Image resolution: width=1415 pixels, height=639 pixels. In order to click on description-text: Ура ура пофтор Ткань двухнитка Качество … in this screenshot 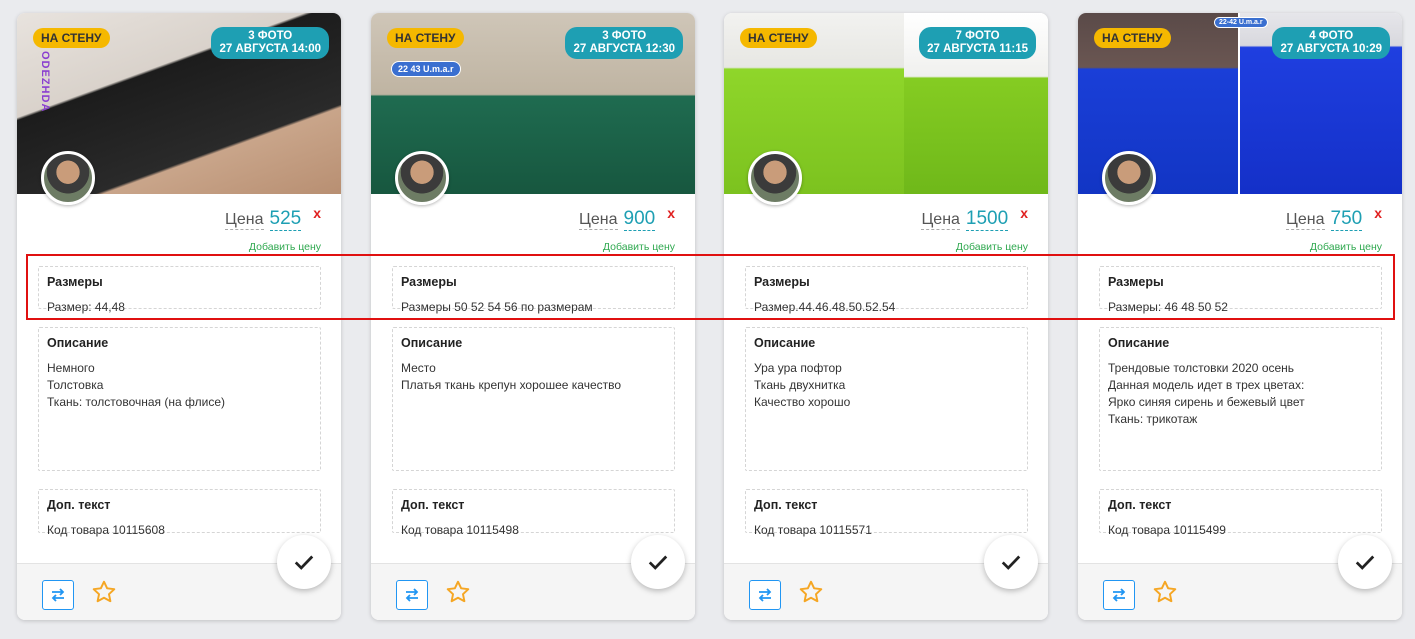, I will do `click(802, 385)`.